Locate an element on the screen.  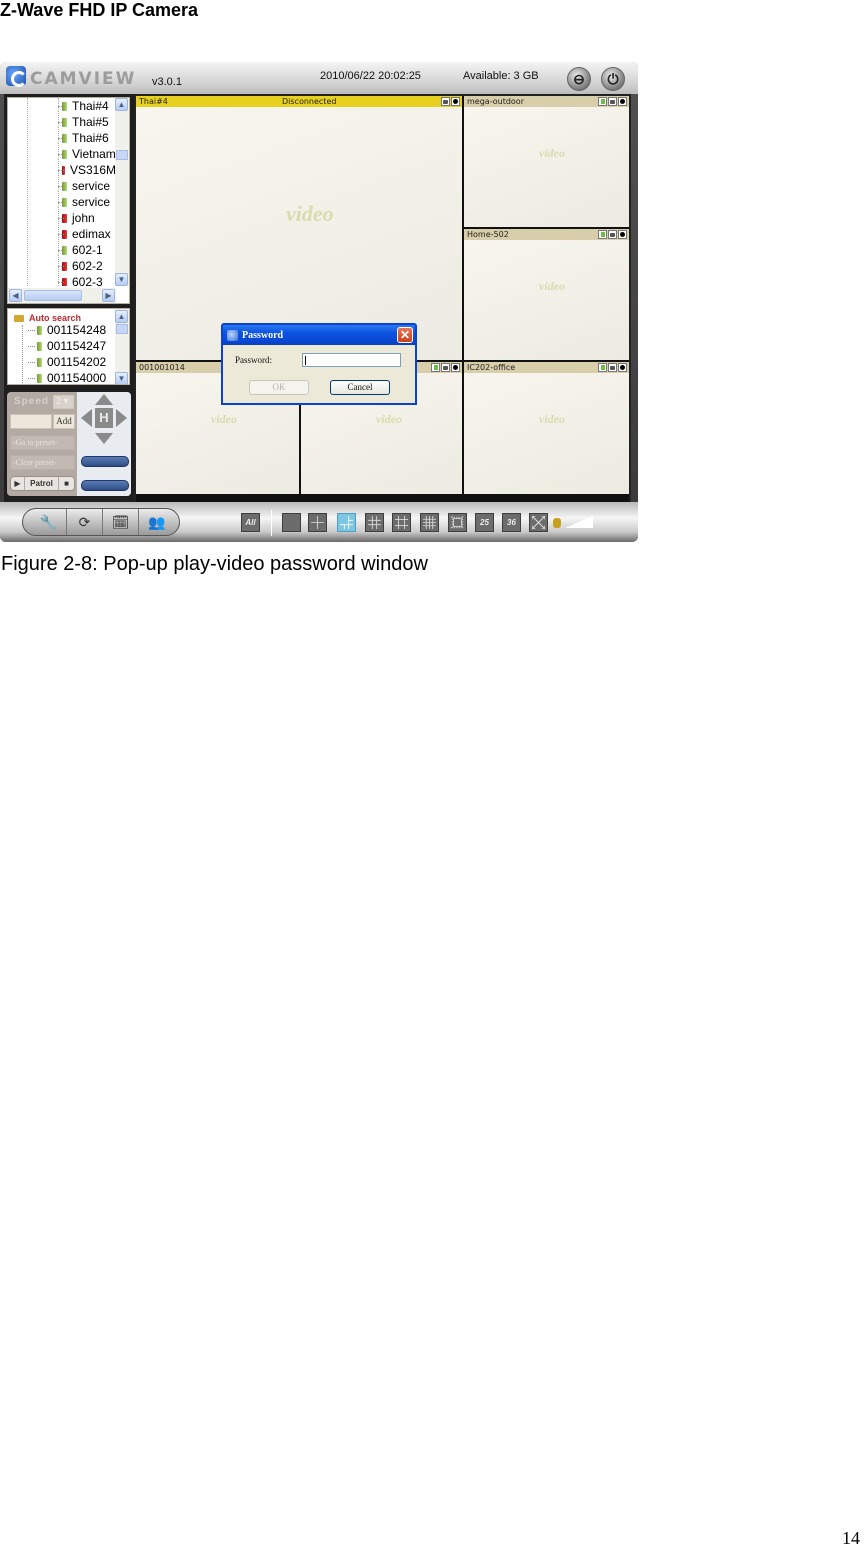
patrol-button: Patrol is located at coordinates (42, 483).